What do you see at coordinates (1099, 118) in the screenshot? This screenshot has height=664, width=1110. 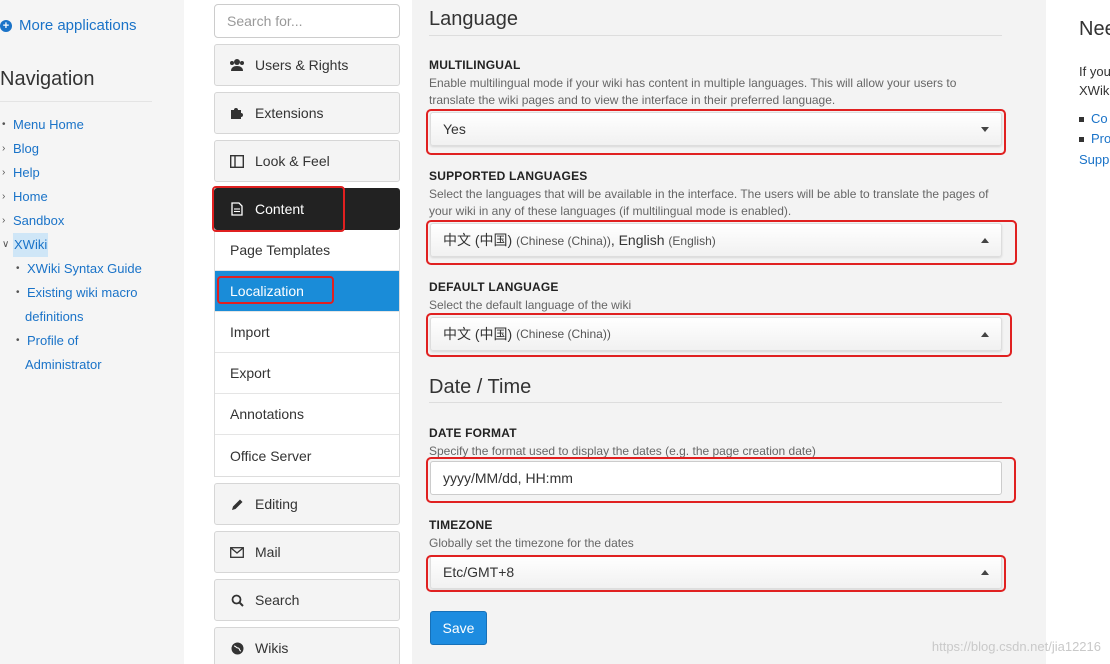 I see `help-link-label: Co` at bounding box center [1099, 118].